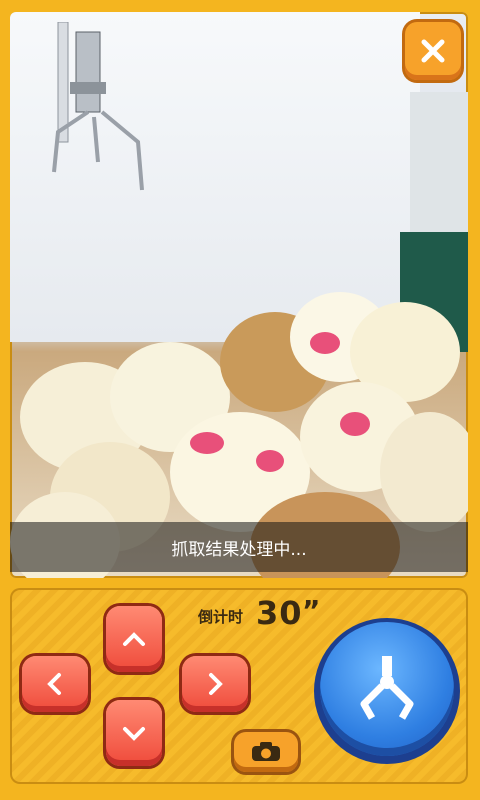 The height and width of the screenshot is (800, 480). I want to click on timer-unit: ”, so click(311, 610).